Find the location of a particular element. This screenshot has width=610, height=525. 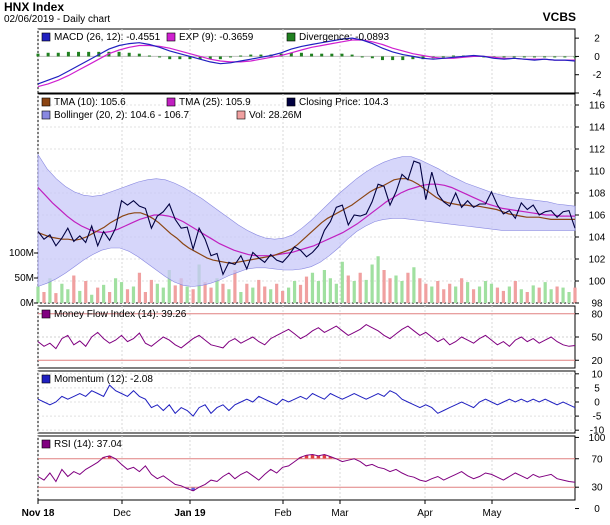

price-tick-label: 102 is located at coordinates (597, 260).